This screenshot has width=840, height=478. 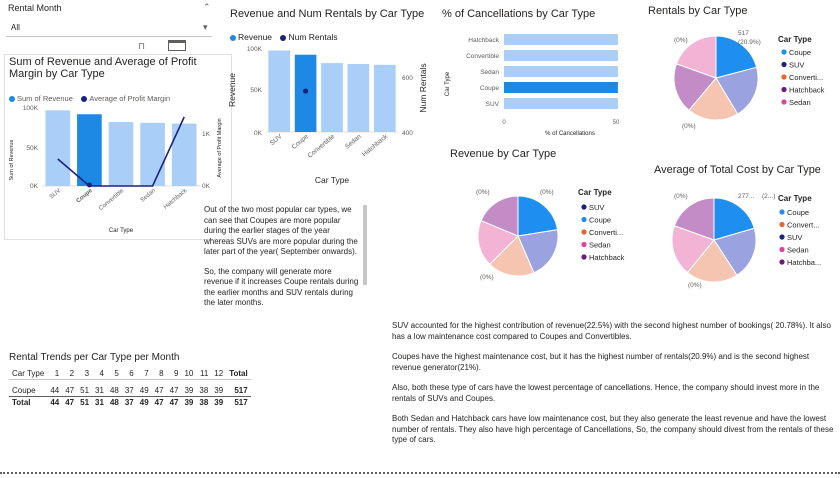 What do you see at coordinates (561, 103) in the screenshot?
I see `chart3-bar-suv` at bounding box center [561, 103].